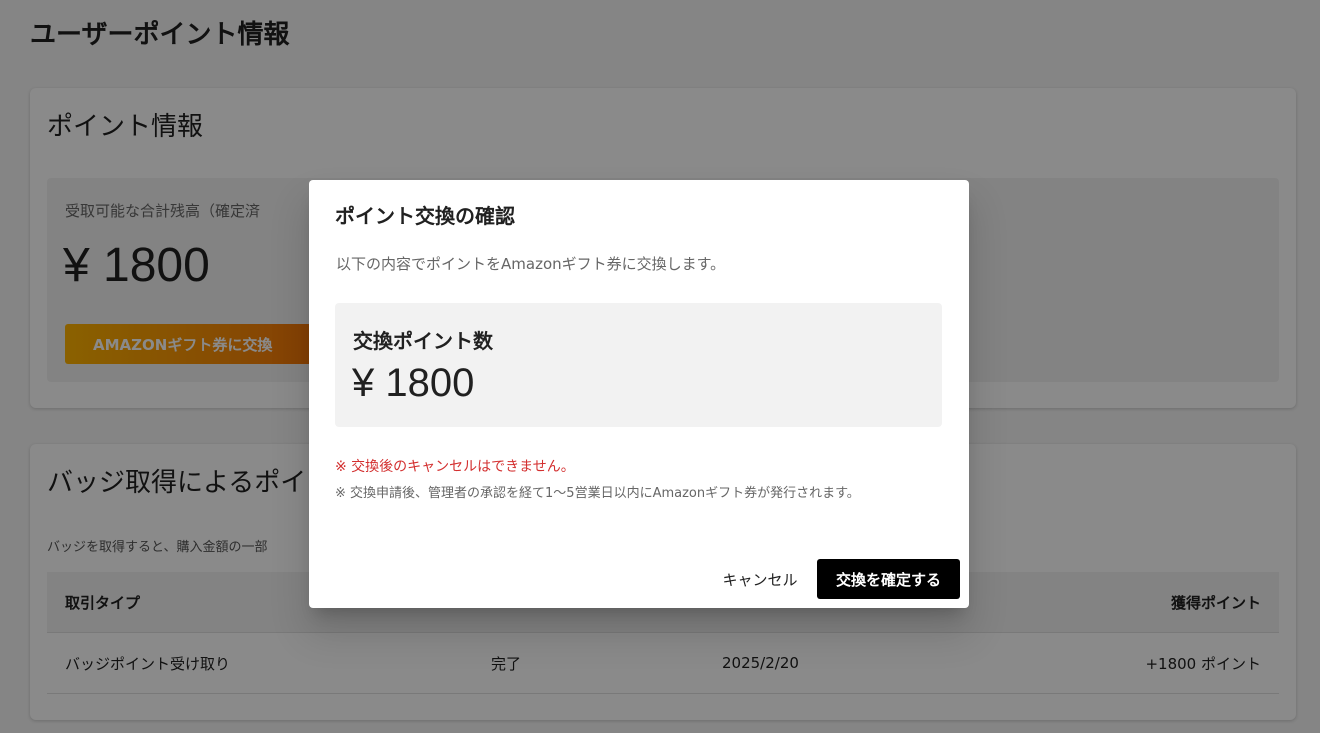 This screenshot has width=1320, height=733. Describe the element at coordinates (425, 216) in the screenshot. I see `dialog-title: ポイント交換の確認` at that location.